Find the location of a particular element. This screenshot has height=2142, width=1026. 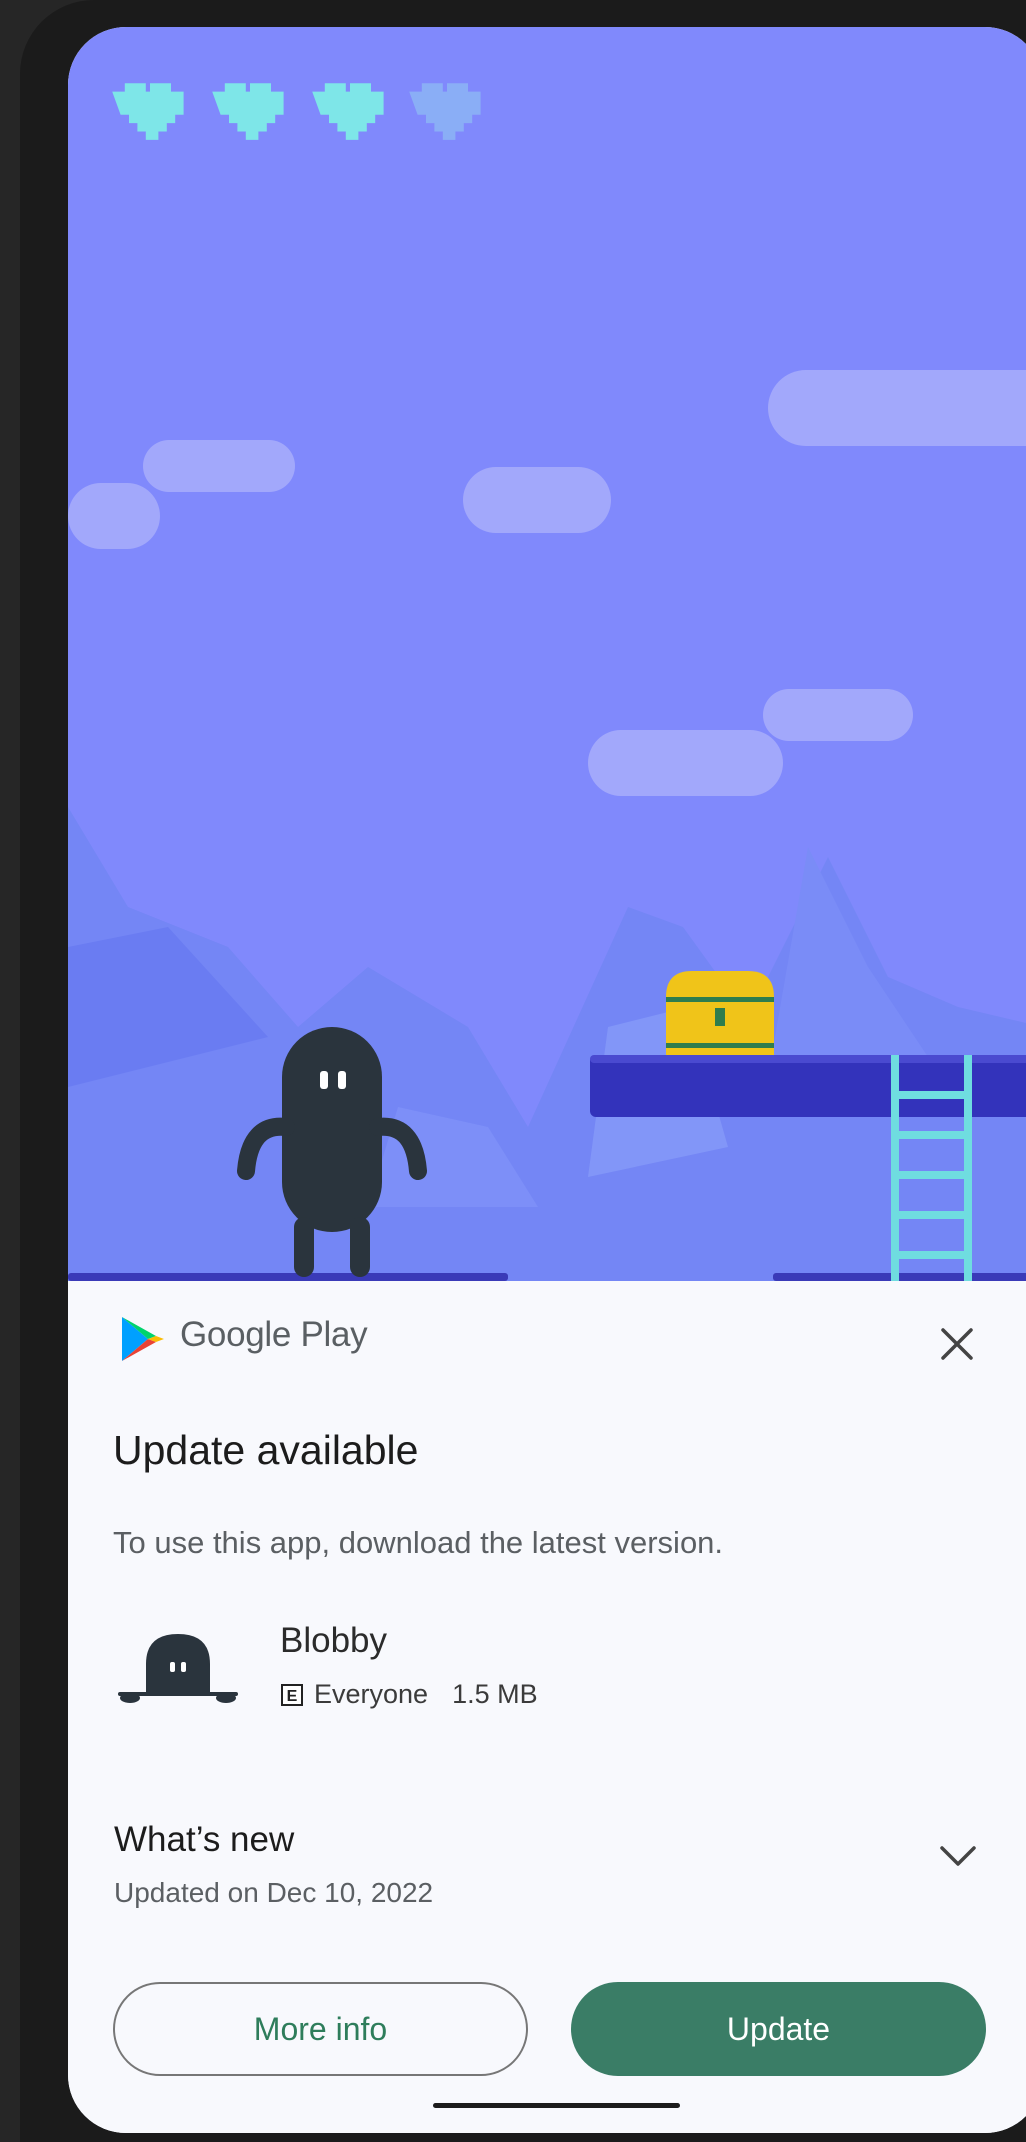

hearts is located at coordinates (296, 111).